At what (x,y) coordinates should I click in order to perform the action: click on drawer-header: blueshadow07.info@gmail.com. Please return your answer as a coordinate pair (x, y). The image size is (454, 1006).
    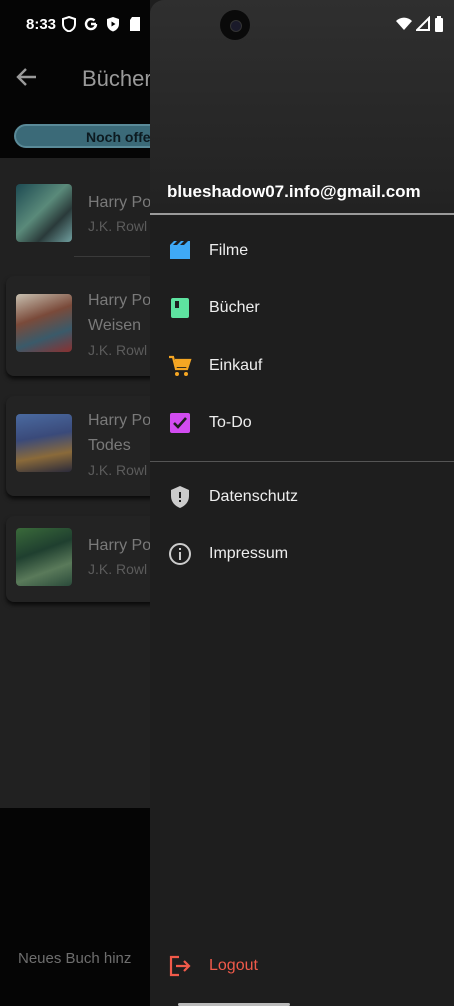
    Looking at the image, I should click on (302, 107).